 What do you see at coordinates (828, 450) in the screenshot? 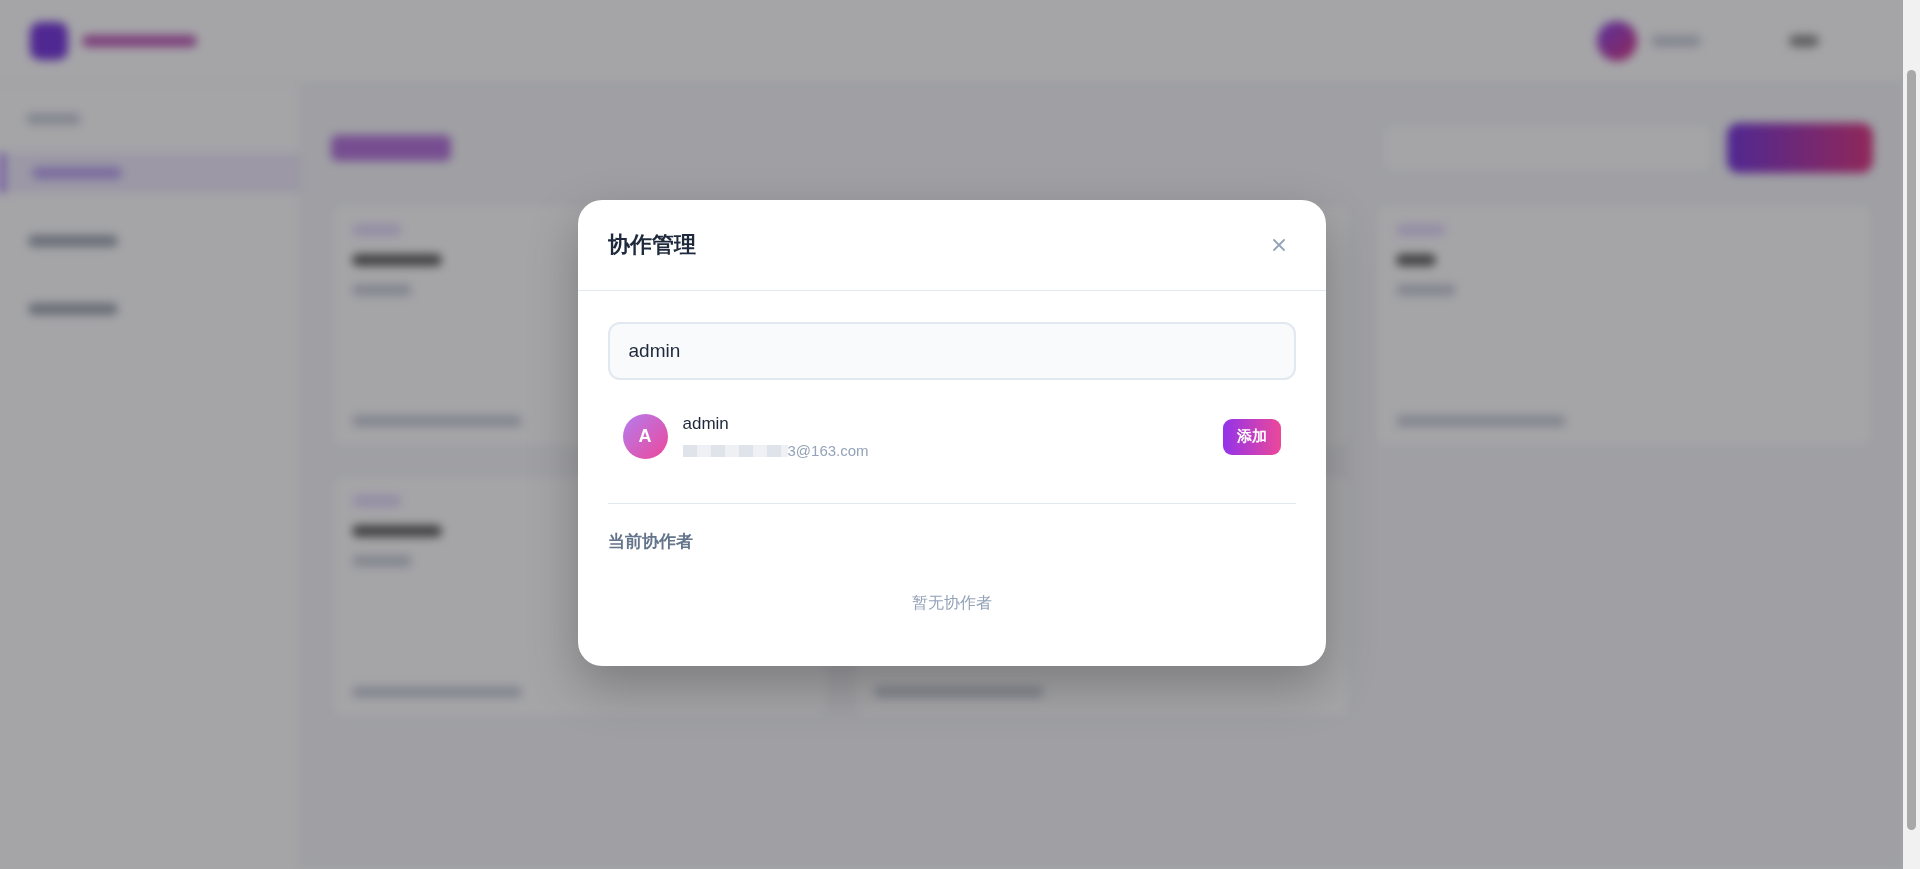
I see `user-email: 3@163.com` at bounding box center [828, 450].